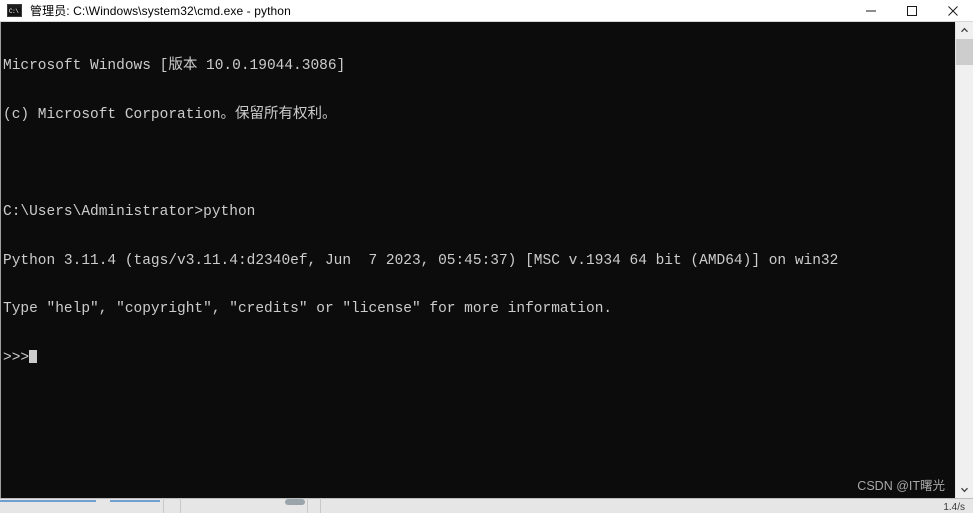 The width and height of the screenshot is (973, 513). Describe the element at coordinates (901, 485) in the screenshot. I see `watermark: CSDN @IT曙光` at that location.